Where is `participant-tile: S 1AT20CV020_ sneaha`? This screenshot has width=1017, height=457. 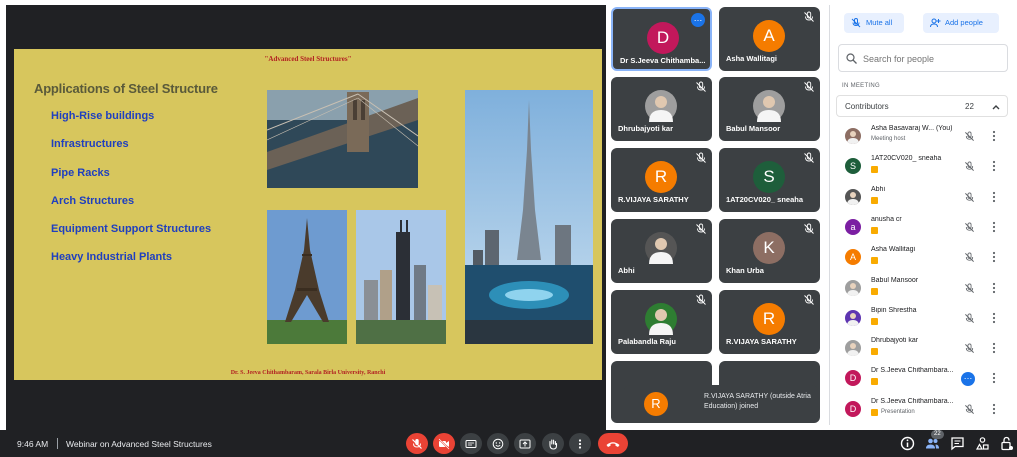
participant-tile: S 1AT20CV020_ sneaha is located at coordinates (769, 180).